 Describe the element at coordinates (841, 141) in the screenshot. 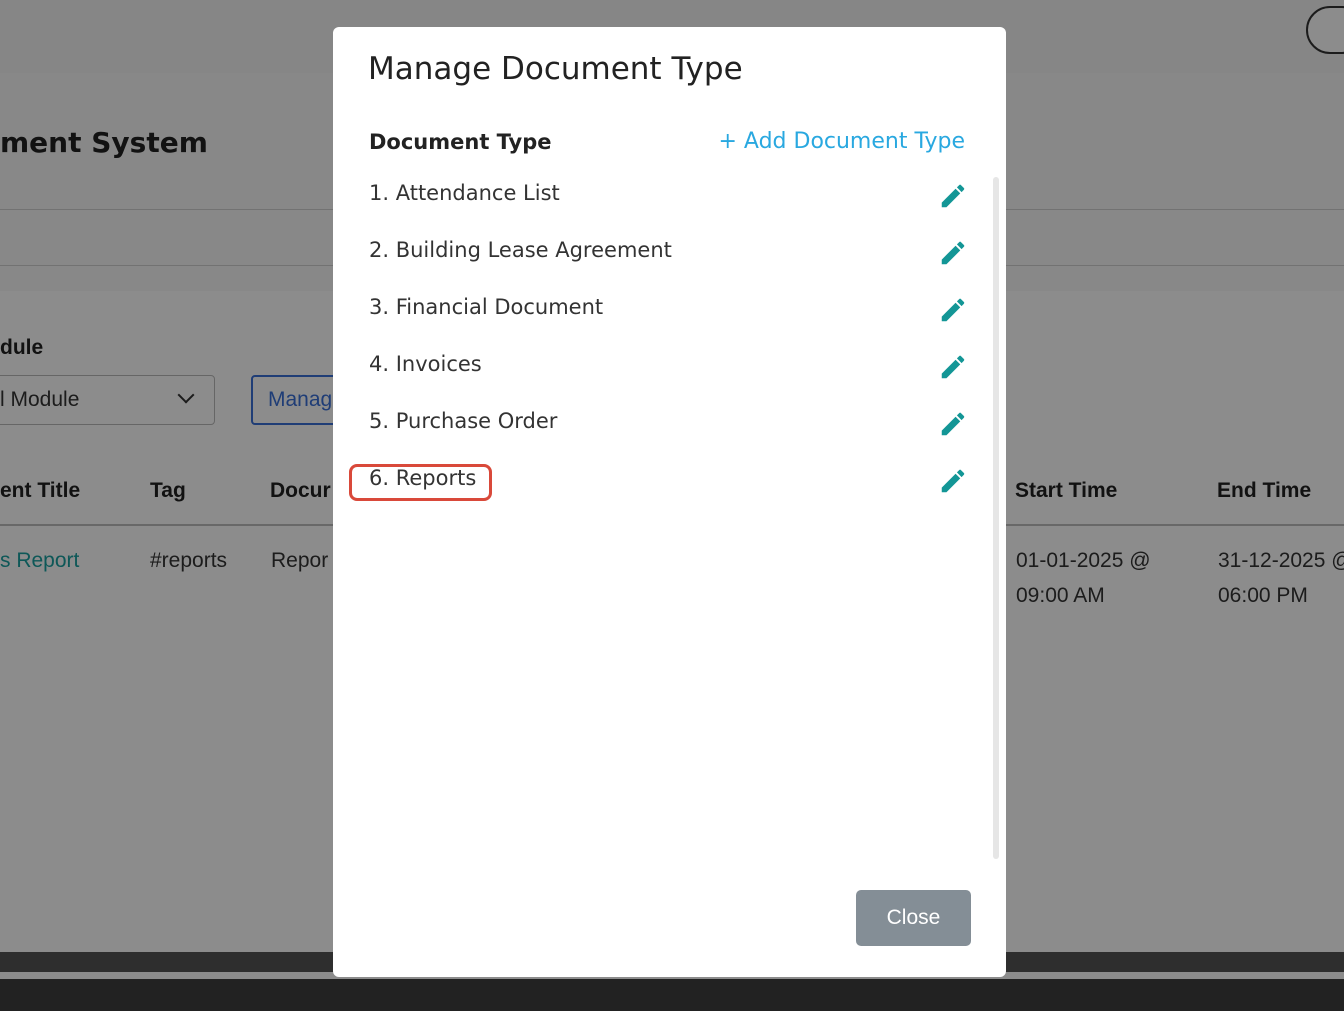

I see `add-document-type-link: + Add Document Type` at that location.